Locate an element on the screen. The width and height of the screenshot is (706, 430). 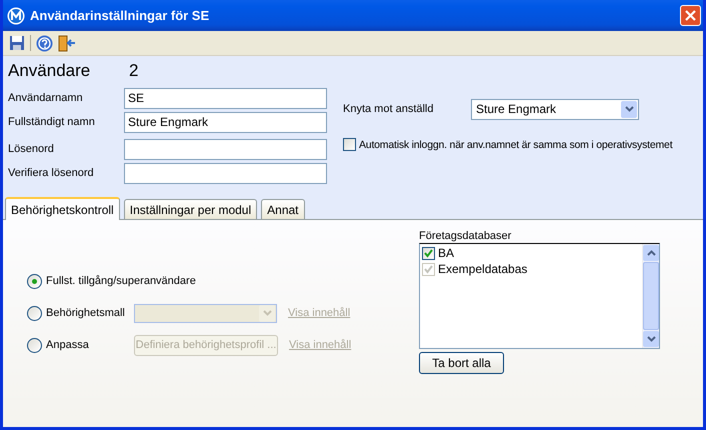
field-label: Användarnamn is located at coordinates (46, 98).